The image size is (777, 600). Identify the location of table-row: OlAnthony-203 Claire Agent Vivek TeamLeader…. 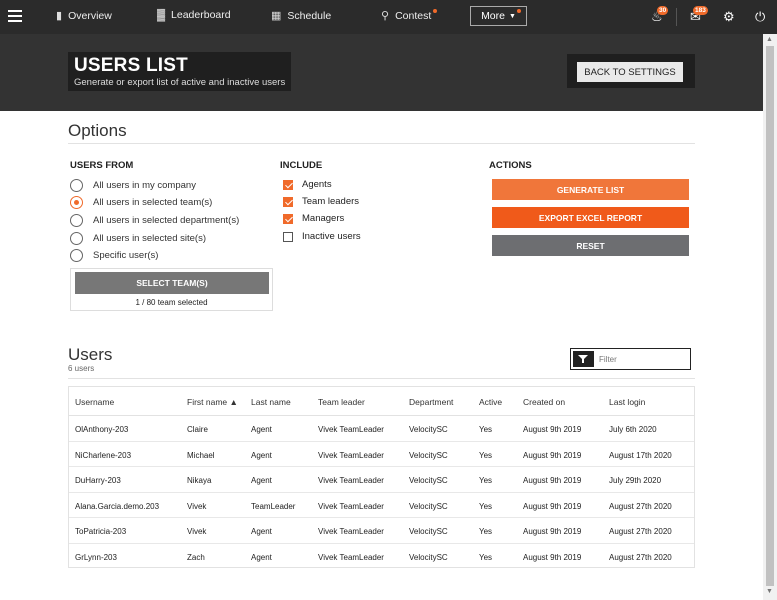
(381, 429).